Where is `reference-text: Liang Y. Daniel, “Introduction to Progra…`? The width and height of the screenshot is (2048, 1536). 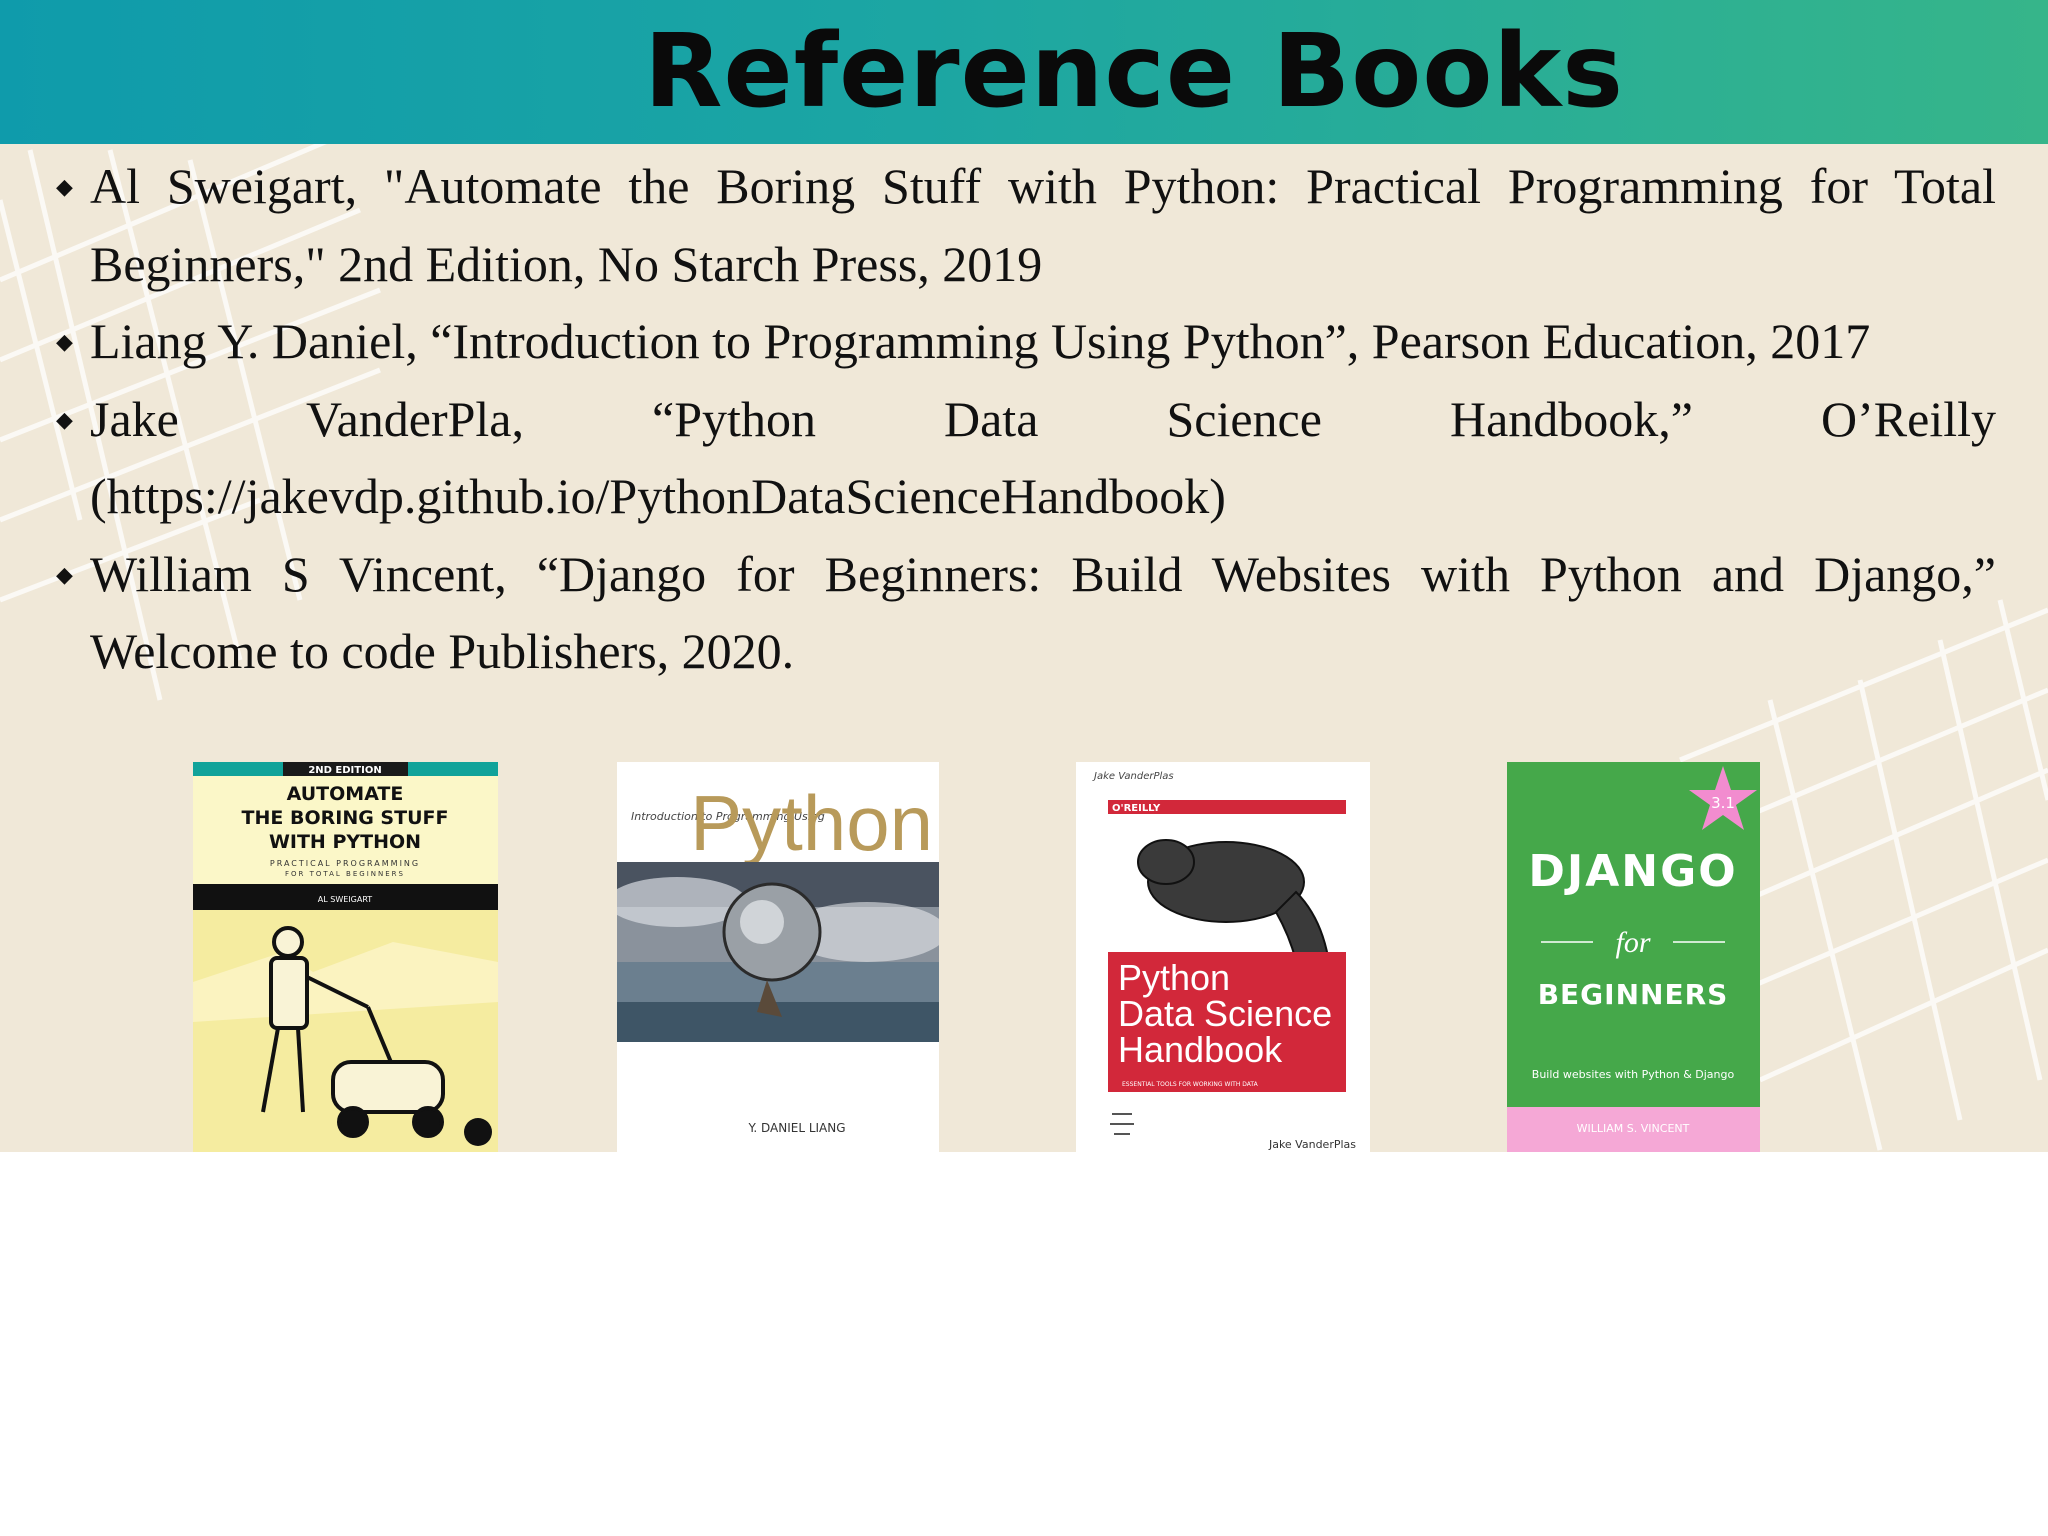 reference-text: Liang Y. Daniel, “Introduction to Progra… is located at coordinates (980, 341).